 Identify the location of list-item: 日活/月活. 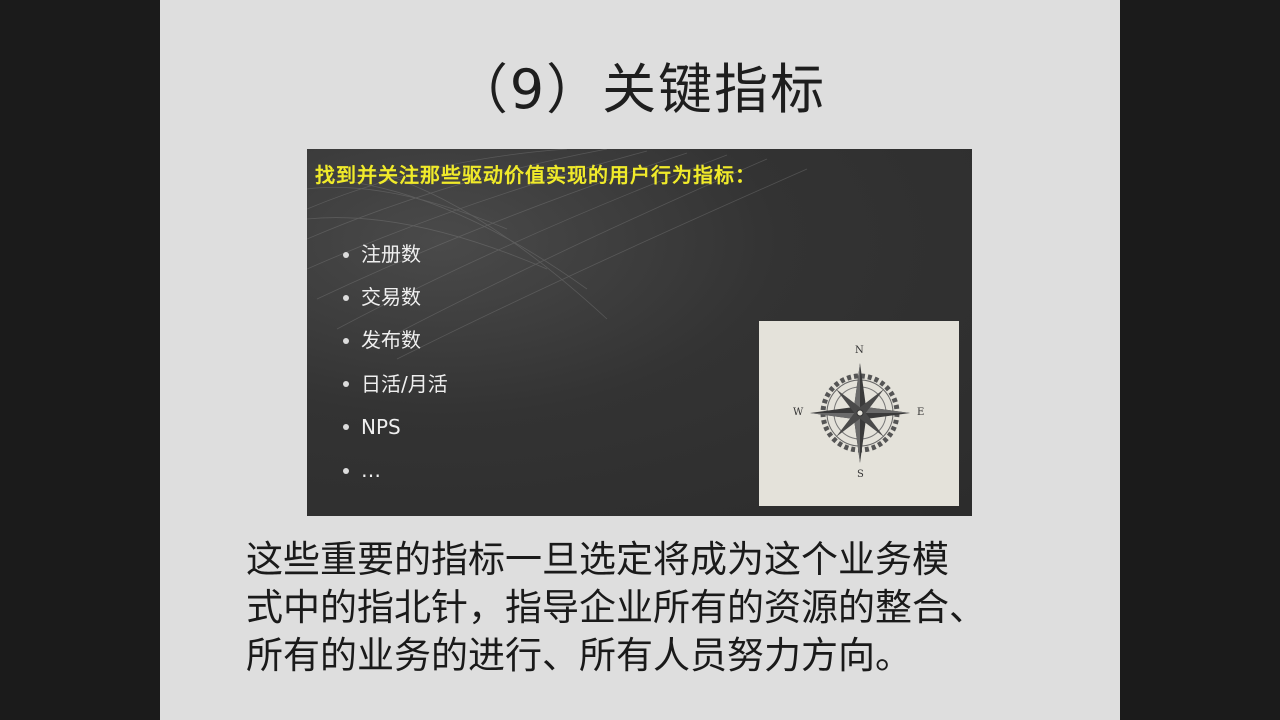
(395, 384).